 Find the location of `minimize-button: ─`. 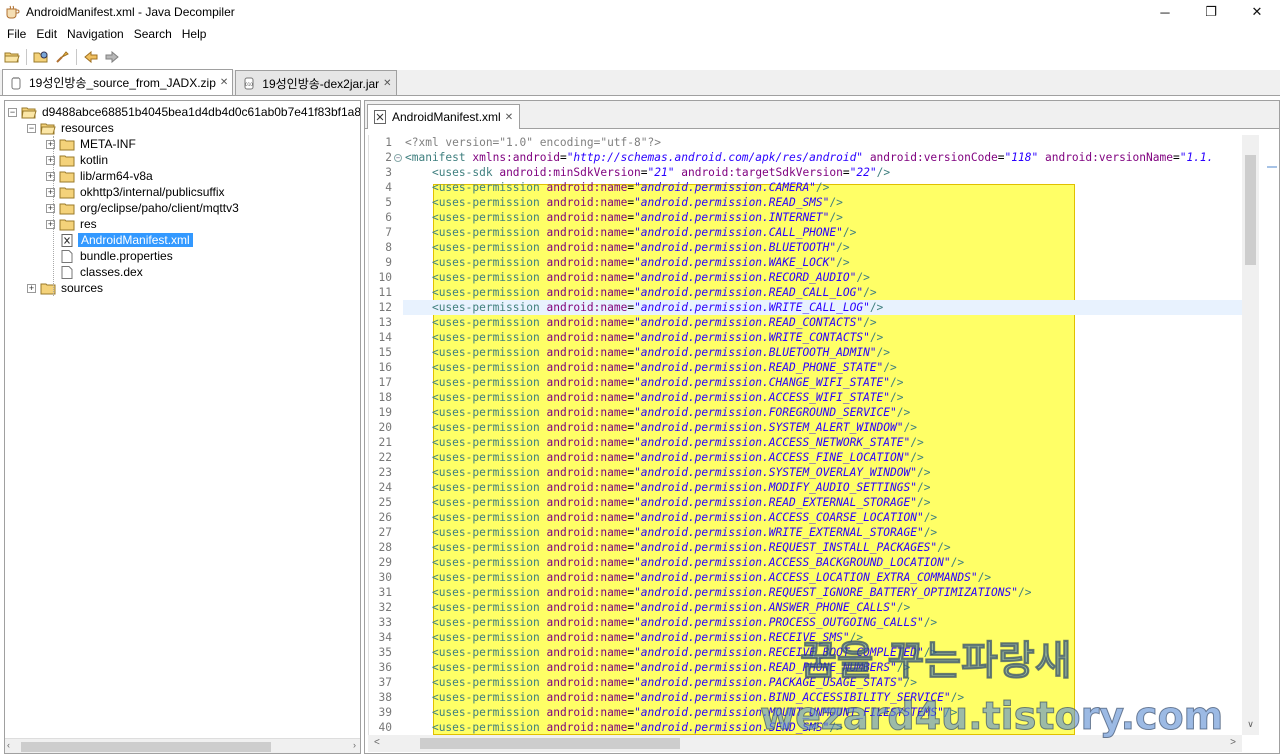

minimize-button: ─ is located at coordinates (1165, 12).